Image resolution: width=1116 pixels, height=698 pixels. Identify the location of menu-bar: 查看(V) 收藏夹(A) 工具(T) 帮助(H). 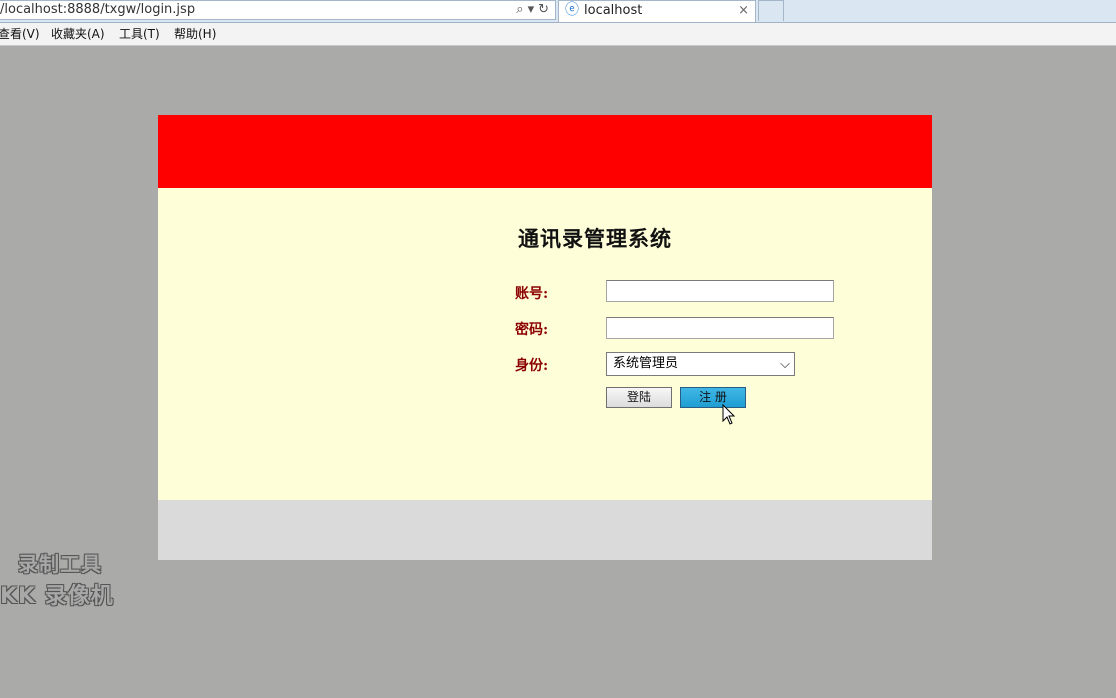
(558, 34).